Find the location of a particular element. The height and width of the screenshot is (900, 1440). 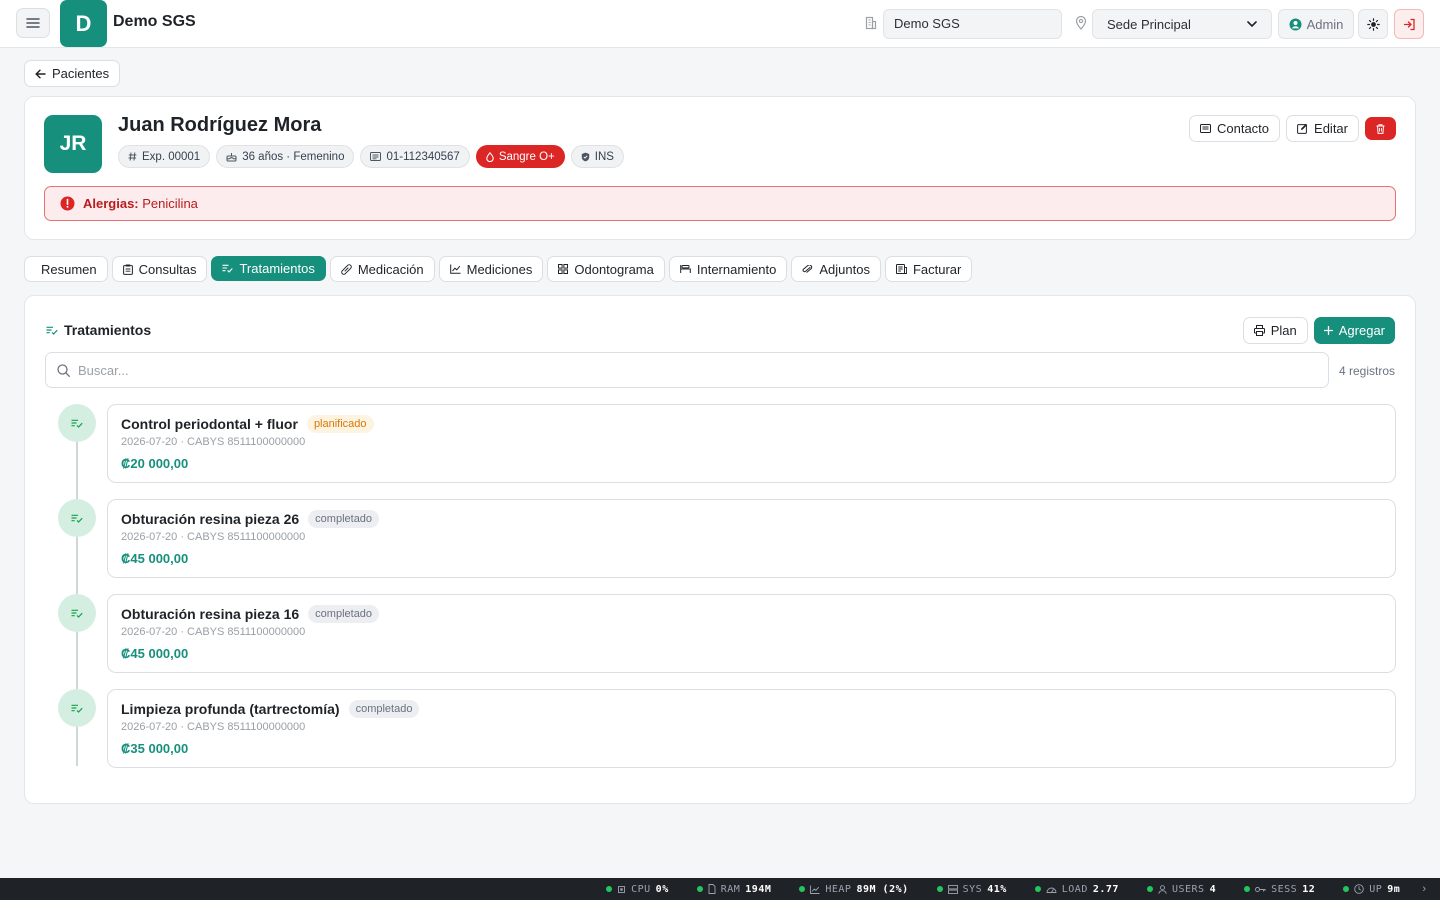

tab-consultas: Consultas is located at coordinates (159, 269).